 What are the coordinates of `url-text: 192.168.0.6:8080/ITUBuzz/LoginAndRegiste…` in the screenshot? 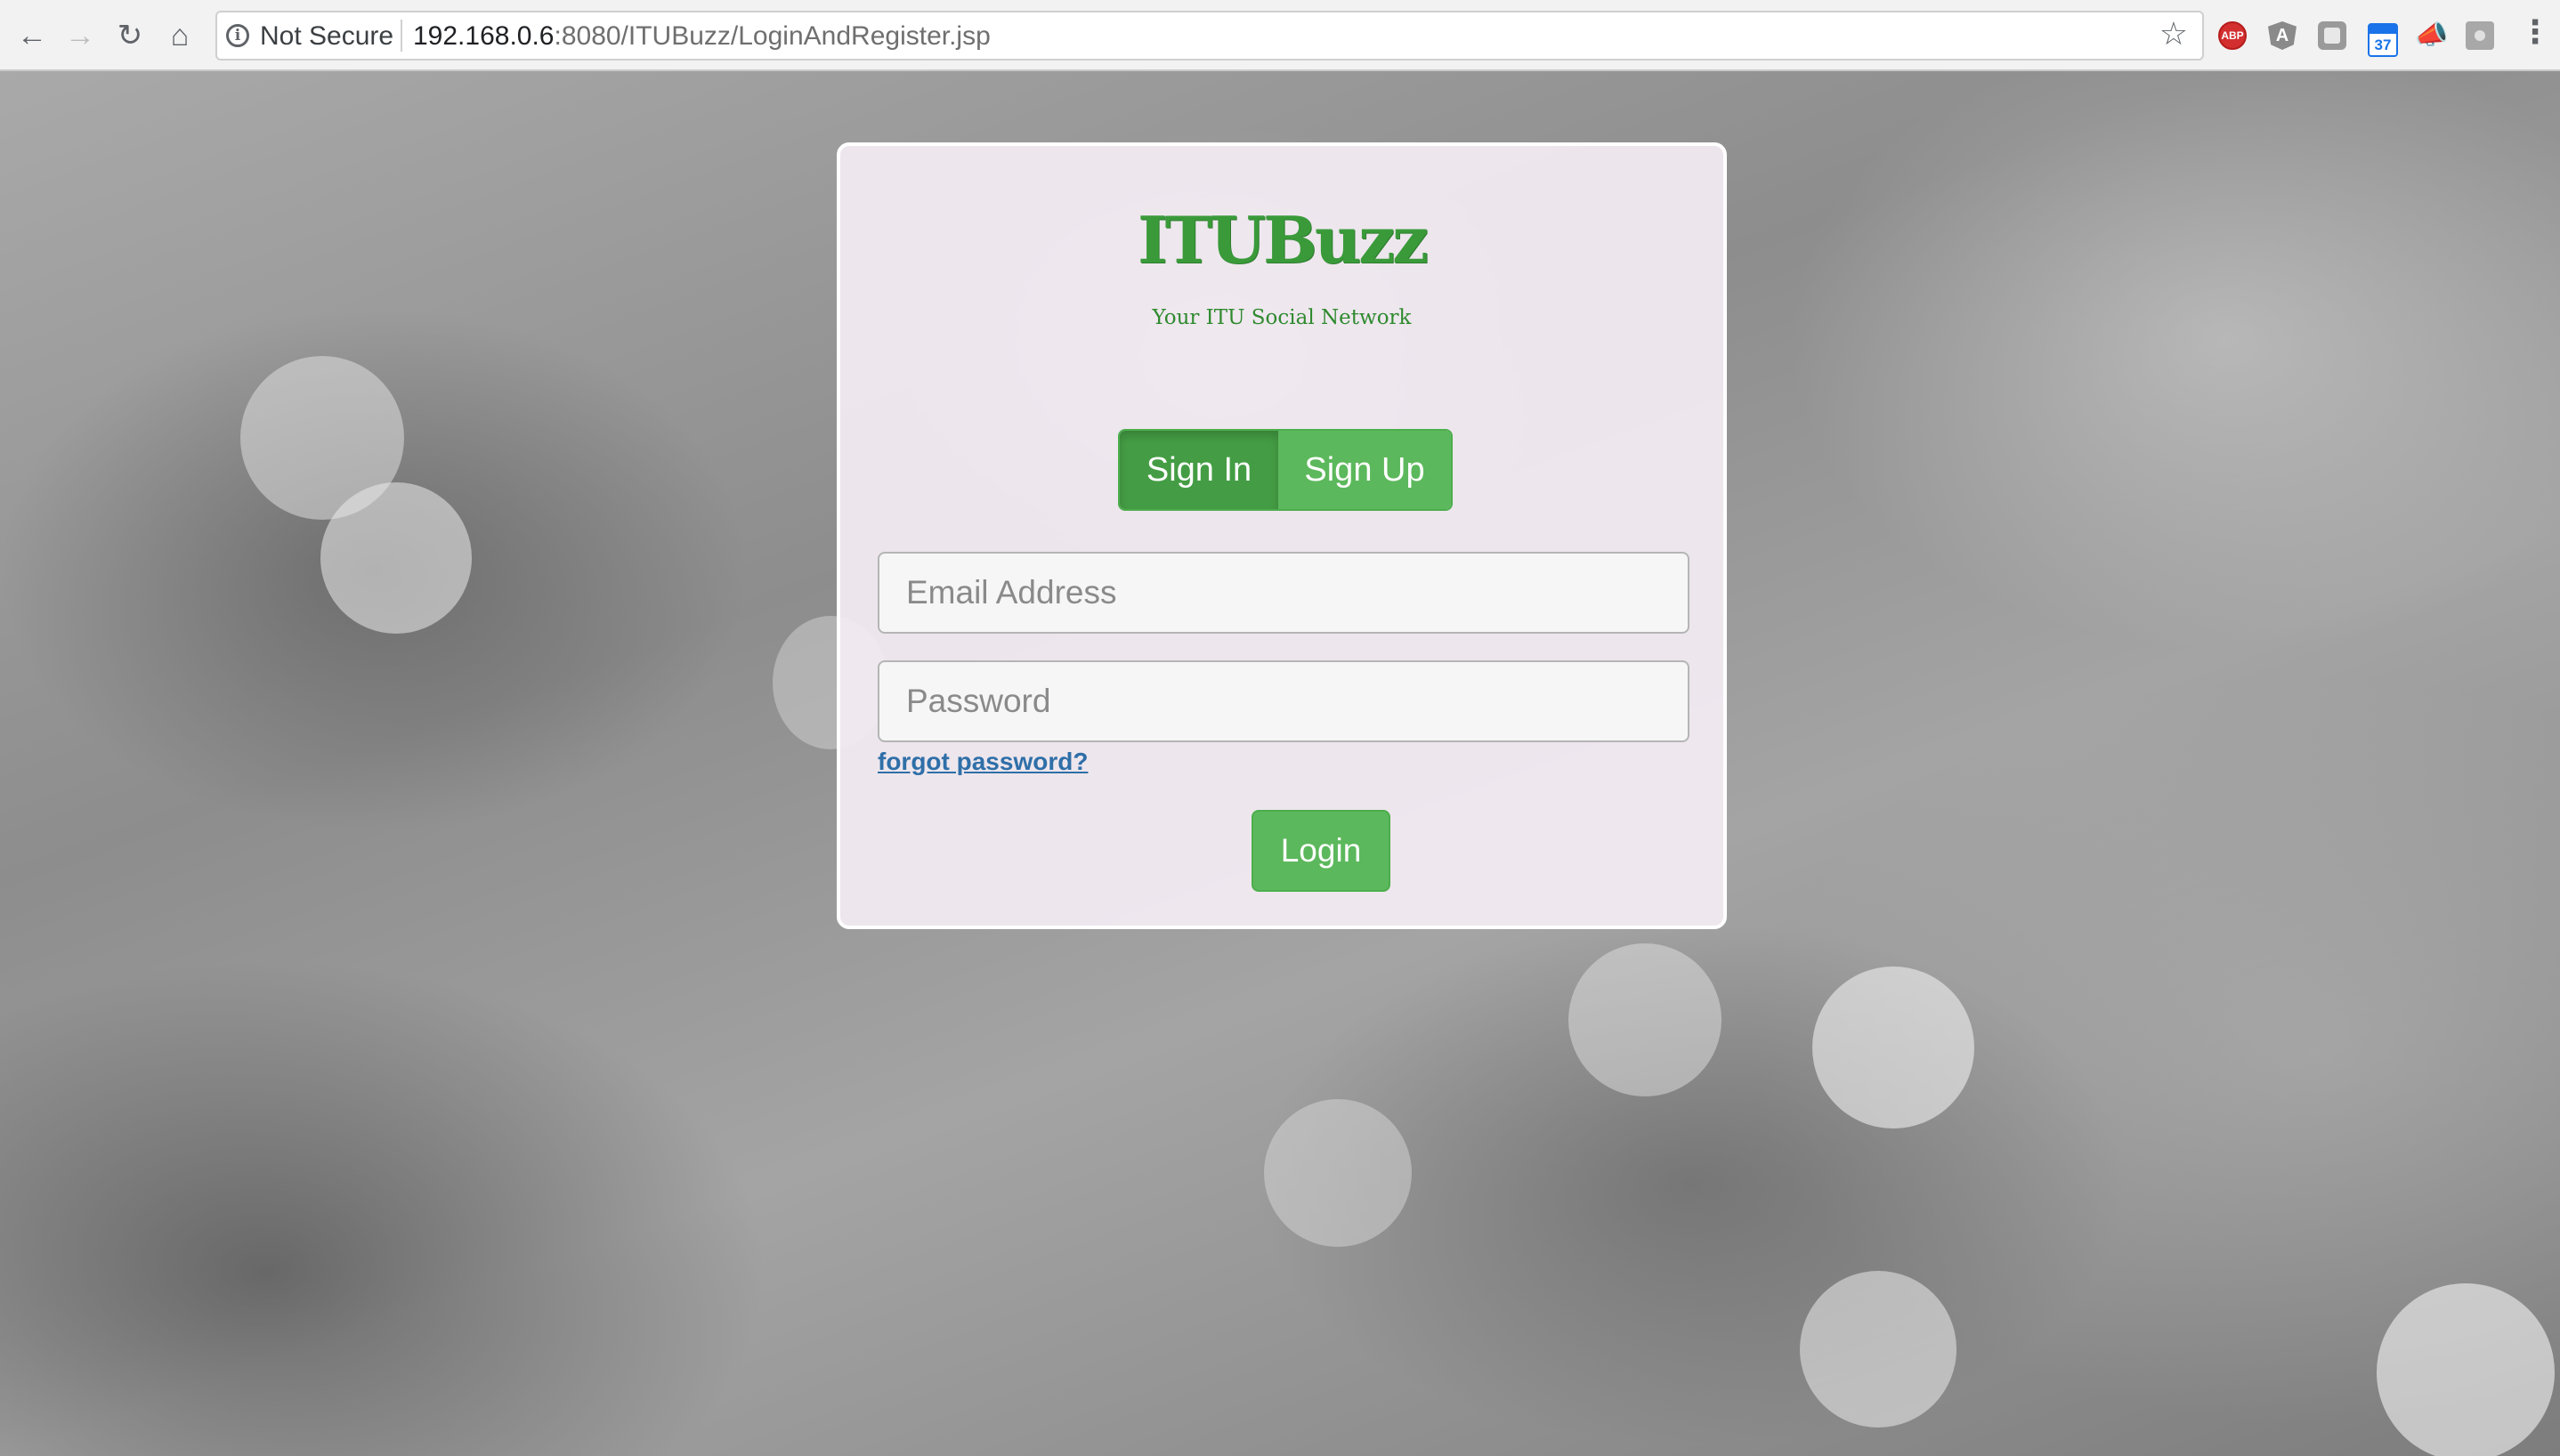 It's located at (702, 36).